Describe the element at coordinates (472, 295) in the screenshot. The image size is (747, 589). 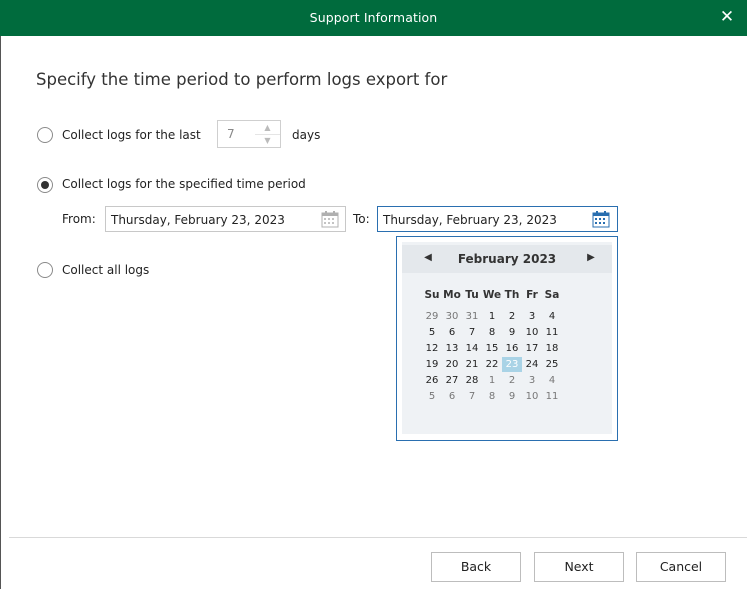
I see `weekday-label: Tu` at that location.